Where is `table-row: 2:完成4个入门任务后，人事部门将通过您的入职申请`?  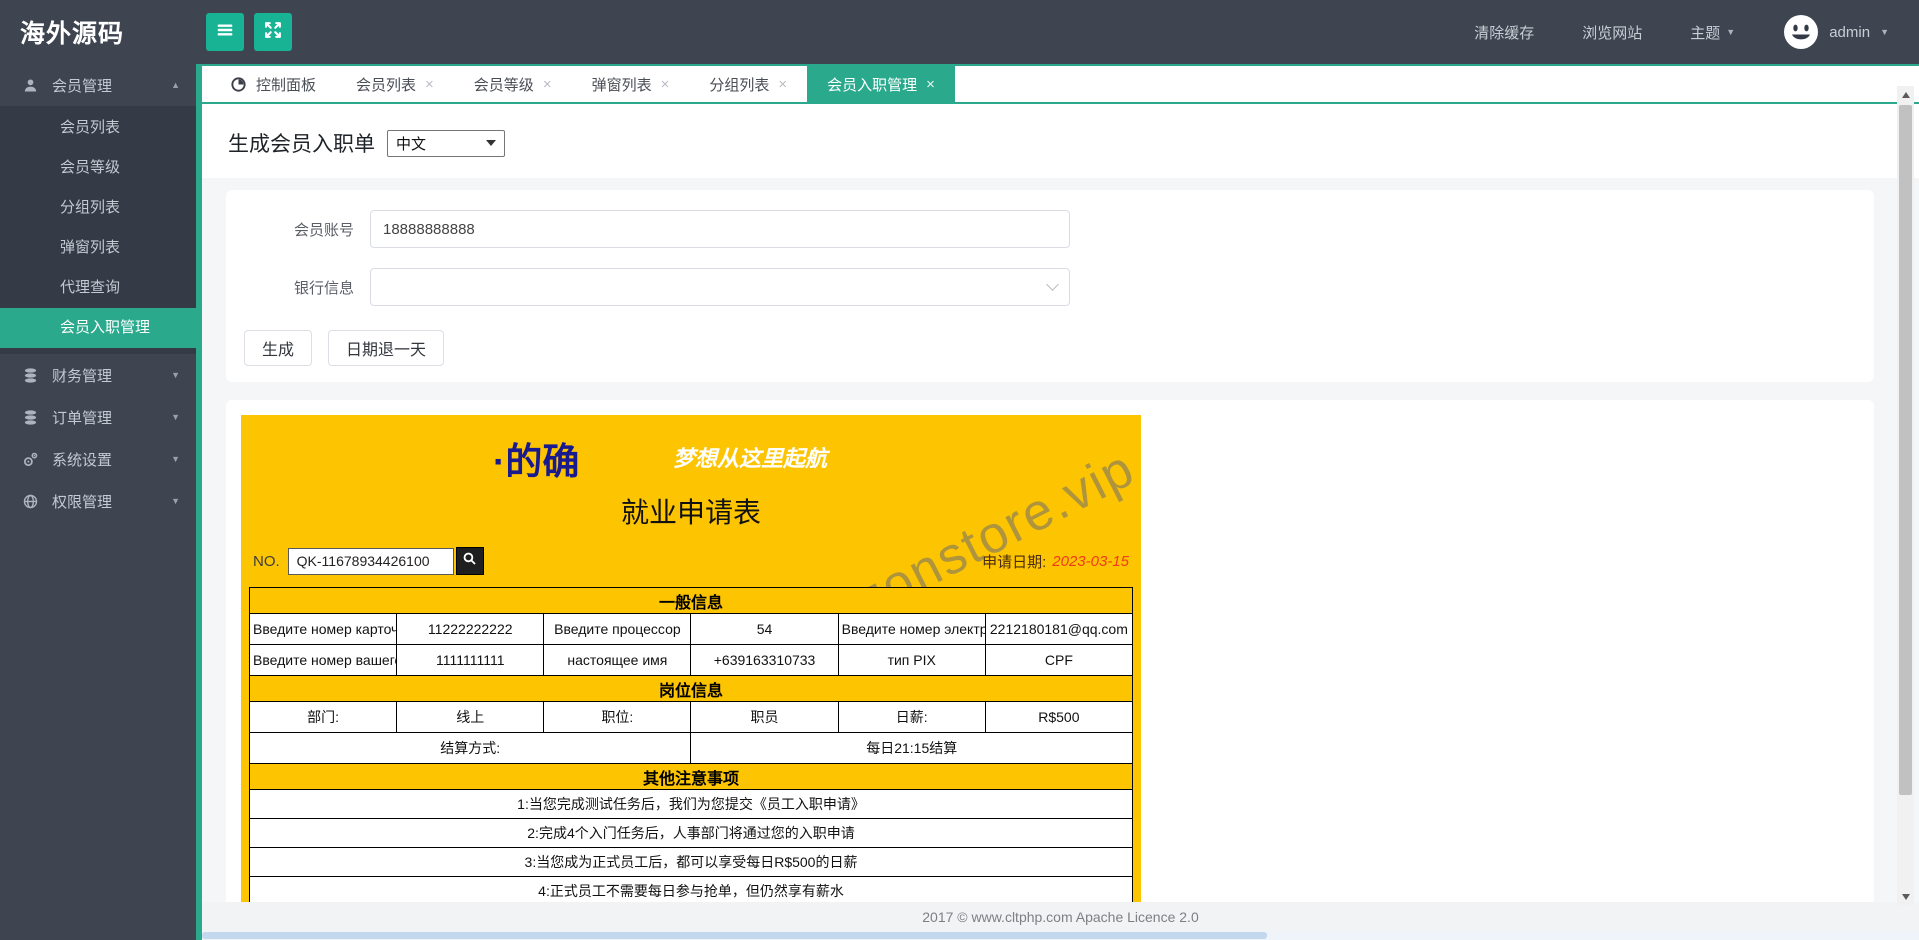
table-row: 2:完成4个入门任务后，人事部门将通过您的入职申请 is located at coordinates (691, 833).